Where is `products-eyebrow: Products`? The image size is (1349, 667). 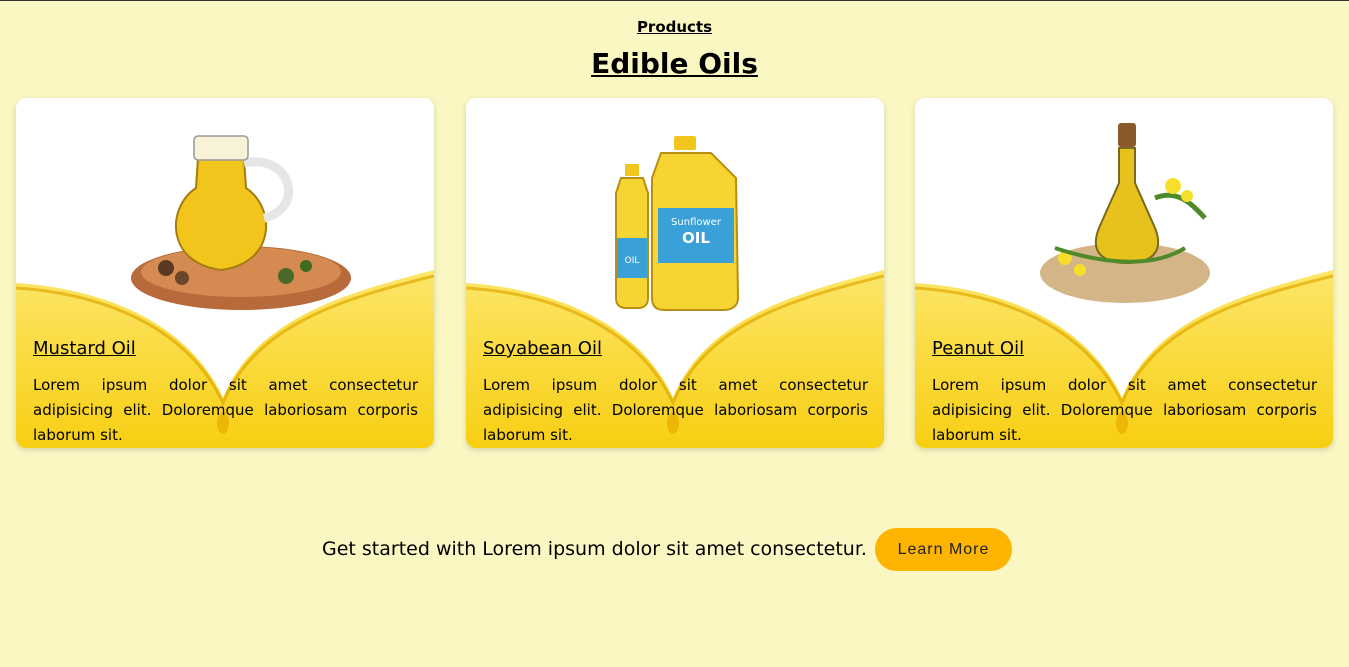 products-eyebrow: Products is located at coordinates (674, 27).